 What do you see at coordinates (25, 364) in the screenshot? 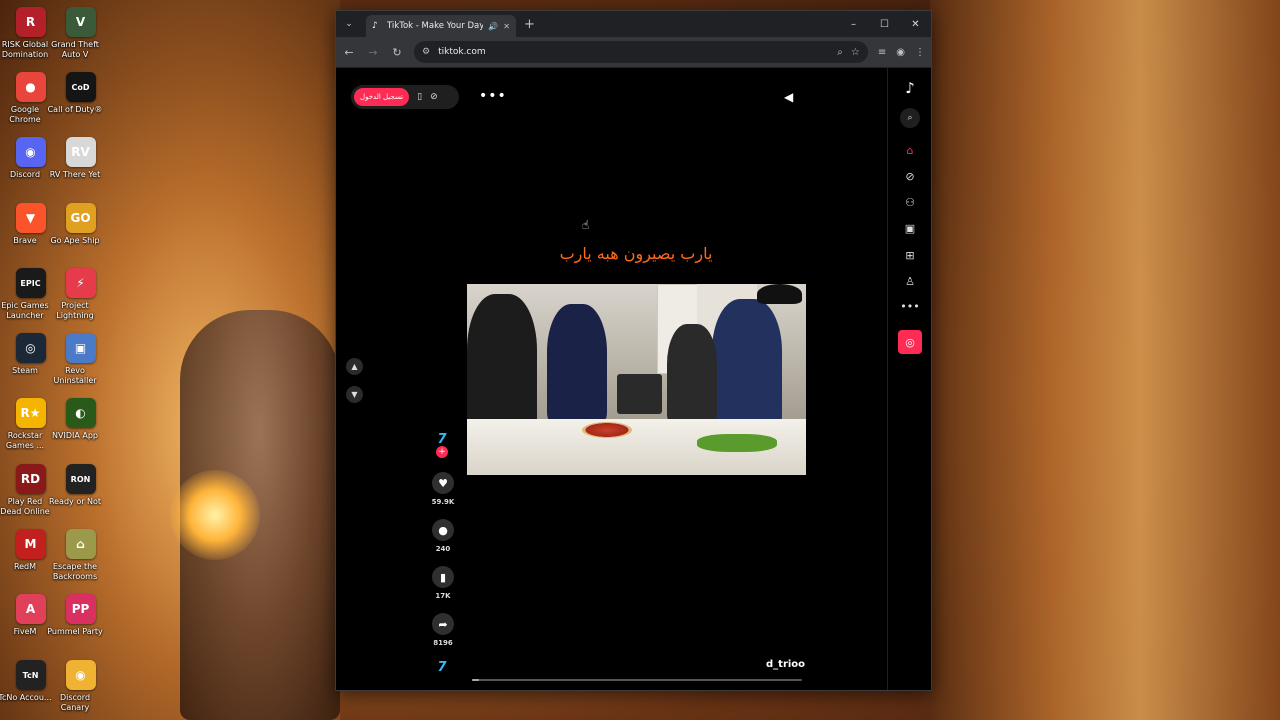
I see `desktop-icon: ◎ Steam` at bounding box center [25, 364].